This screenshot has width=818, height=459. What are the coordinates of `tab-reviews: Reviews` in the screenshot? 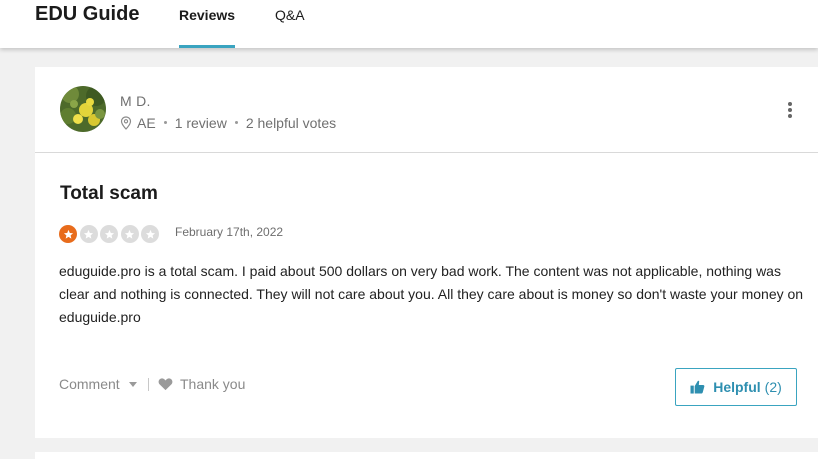 It's located at (207, 15).